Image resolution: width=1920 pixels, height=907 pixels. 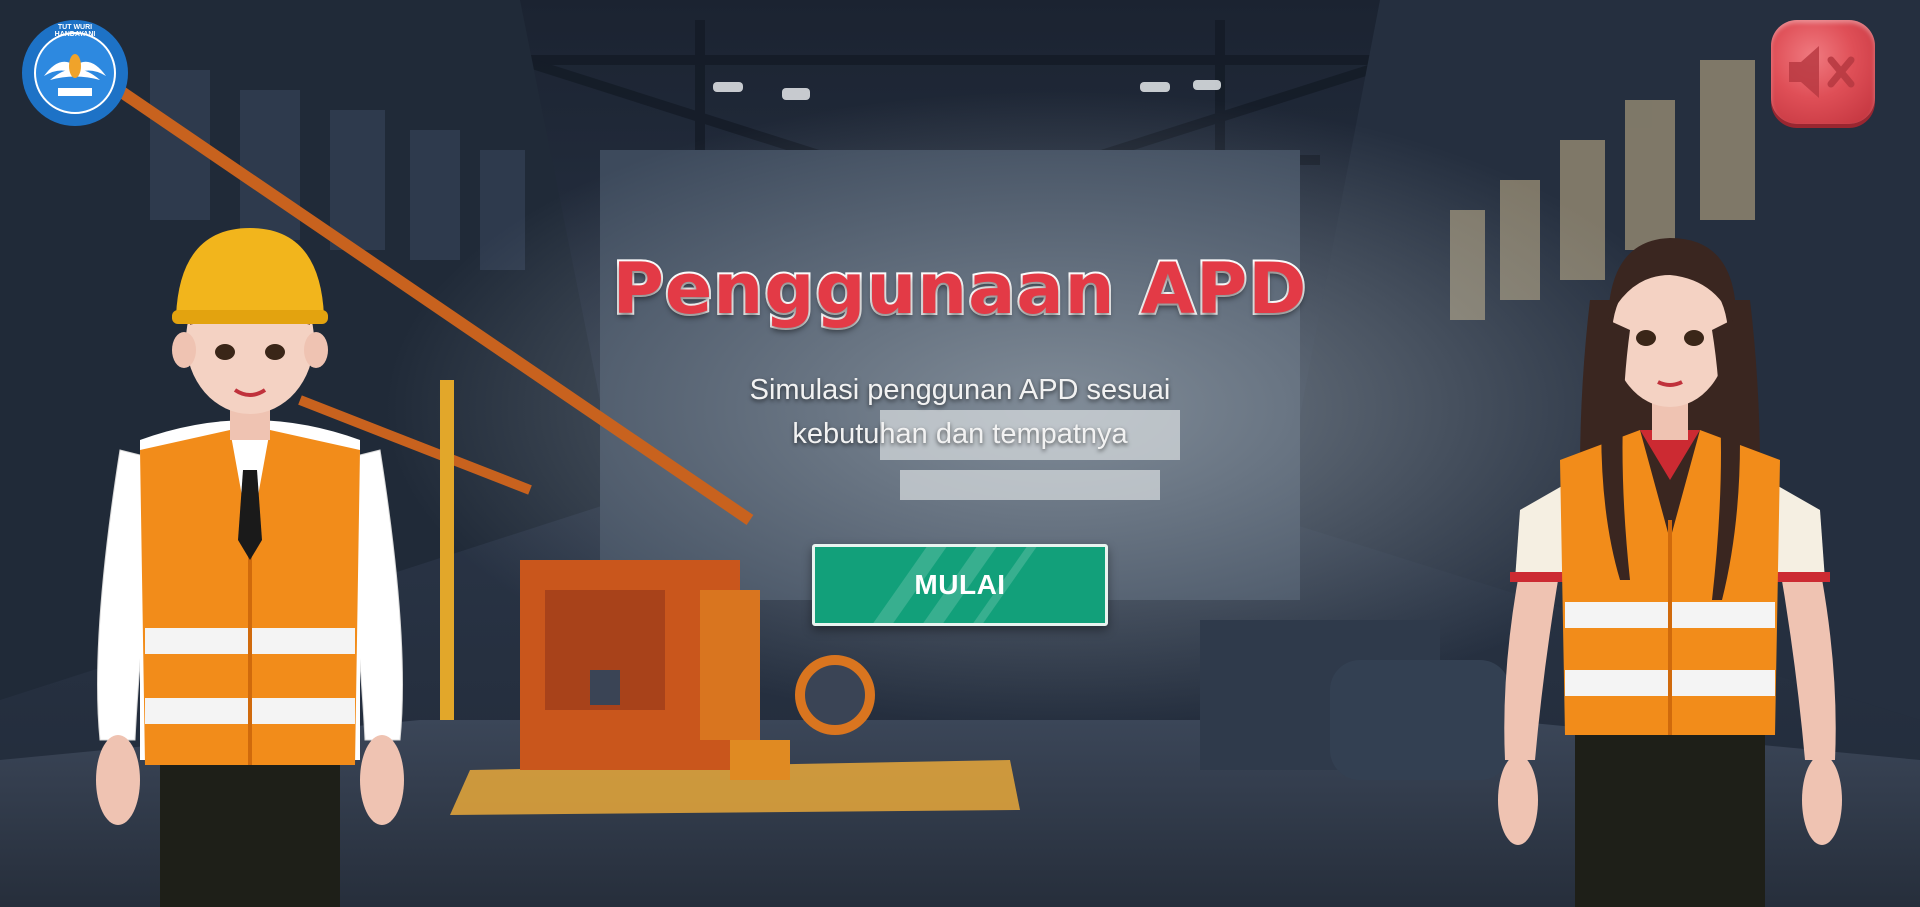 What do you see at coordinates (75, 73) in the screenshot?
I see `tut-wuri-handayani-logo: TUT WURI HANDAYANI` at bounding box center [75, 73].